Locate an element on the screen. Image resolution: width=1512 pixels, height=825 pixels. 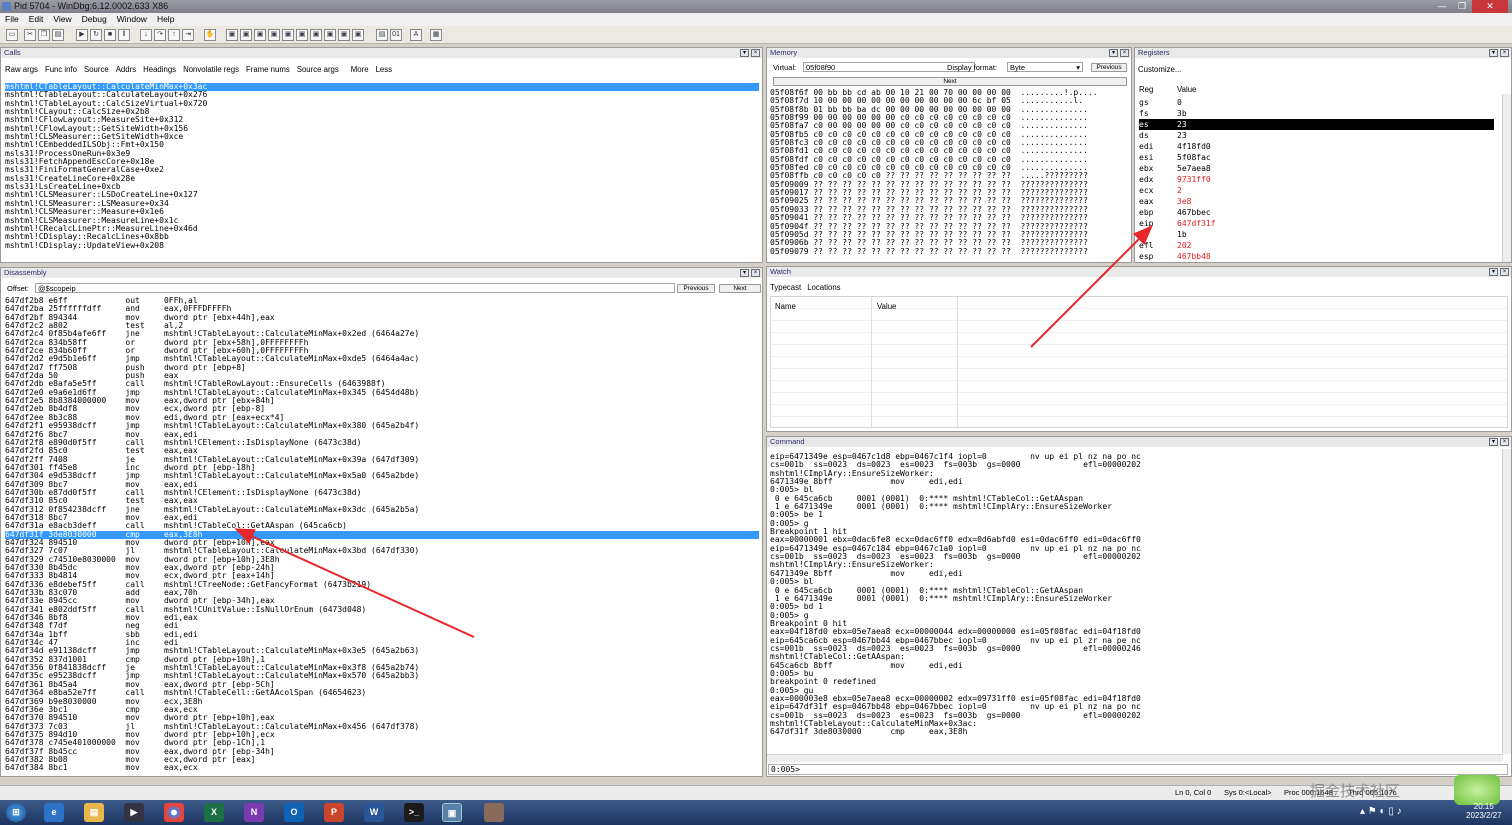
start-button-icon: ⊞ is located at coordinates (16, 812).